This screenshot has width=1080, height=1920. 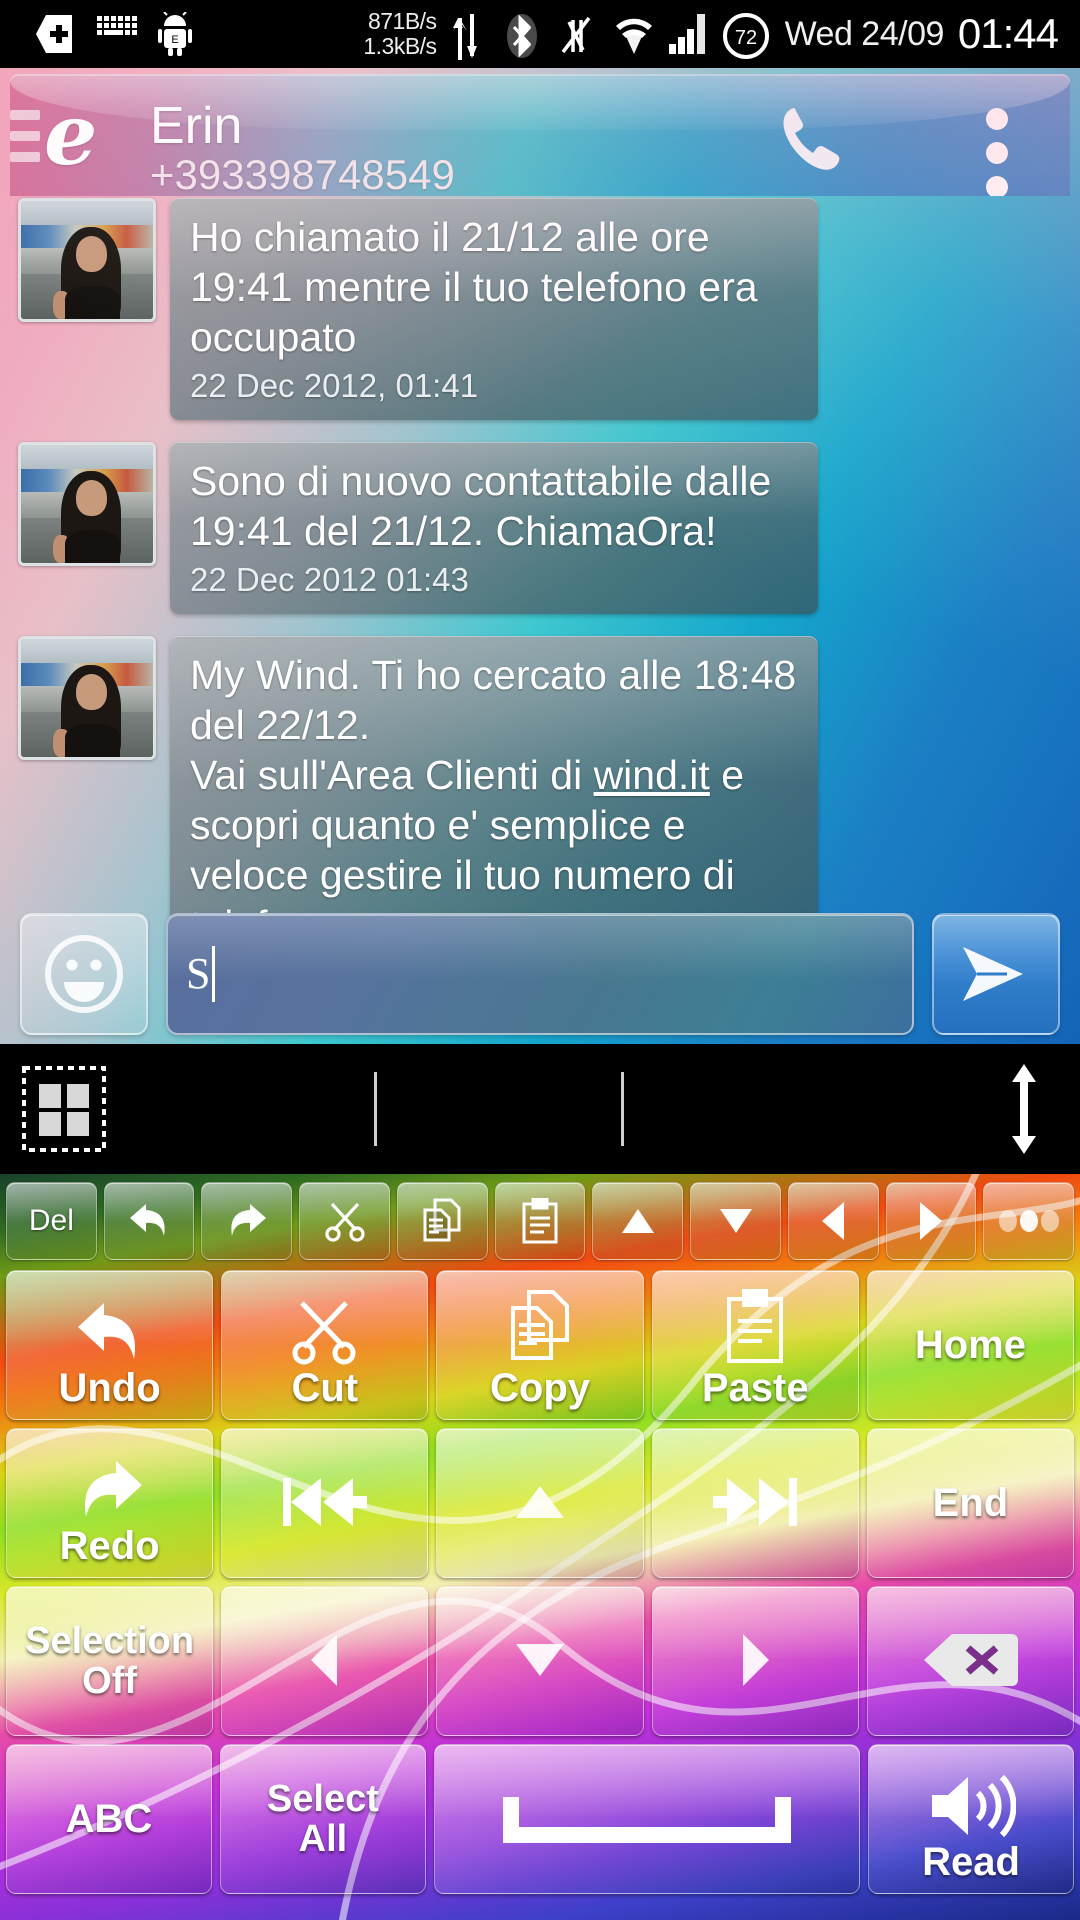 What do you see at coordinates (325, 1503) in the screenshot?
I see `key-skip-back` at bounding box center [325, 1503].